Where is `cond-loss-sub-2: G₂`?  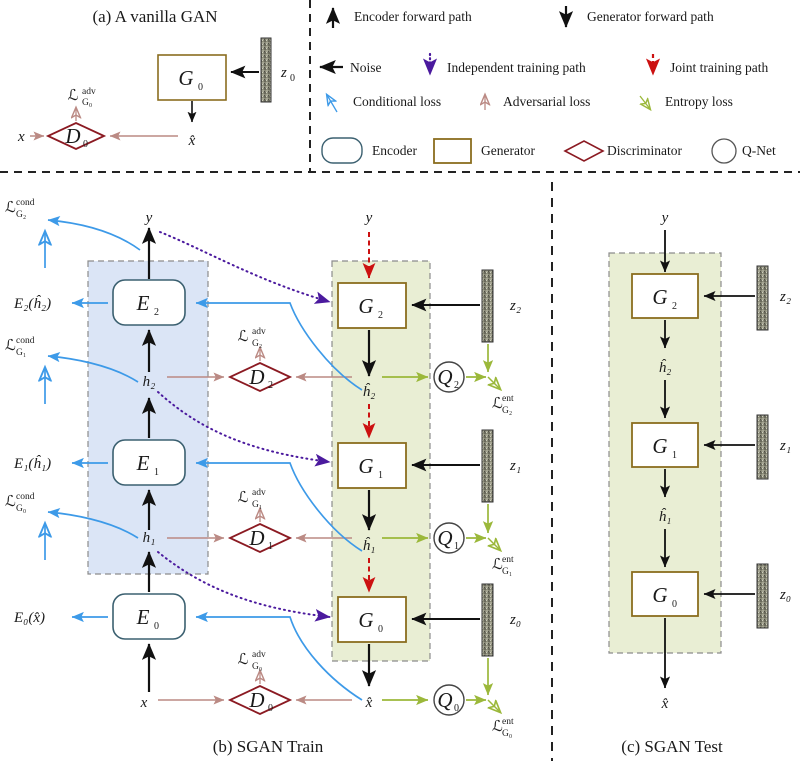 cond-loss-sub-2: G₂ is located at coordinates (21, 215).